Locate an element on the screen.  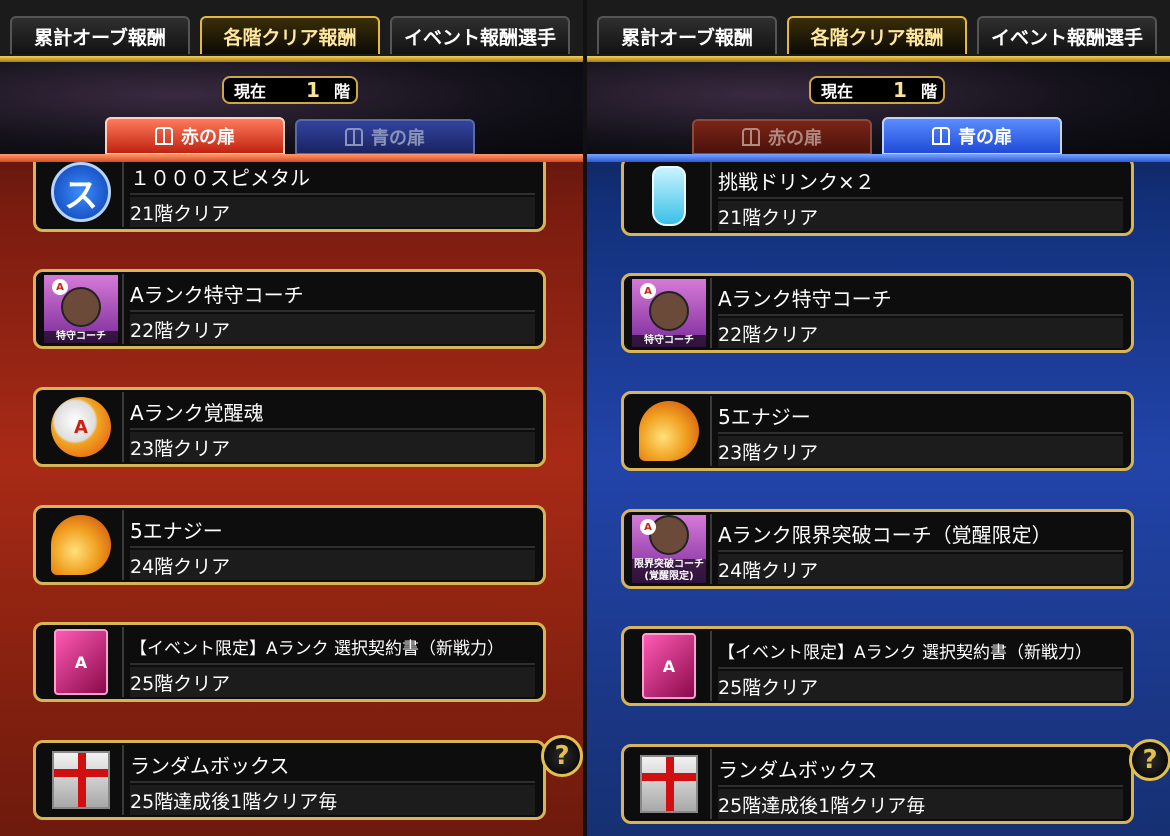
reward-name: Aランク限界突破コーチ（覚醒限定） is located at coordinates (920, 534).